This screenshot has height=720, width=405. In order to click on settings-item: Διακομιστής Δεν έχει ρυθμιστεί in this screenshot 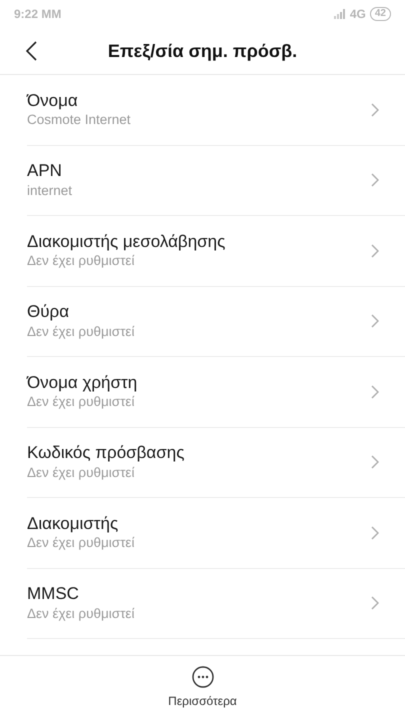, I will do `click(216, 533)`.